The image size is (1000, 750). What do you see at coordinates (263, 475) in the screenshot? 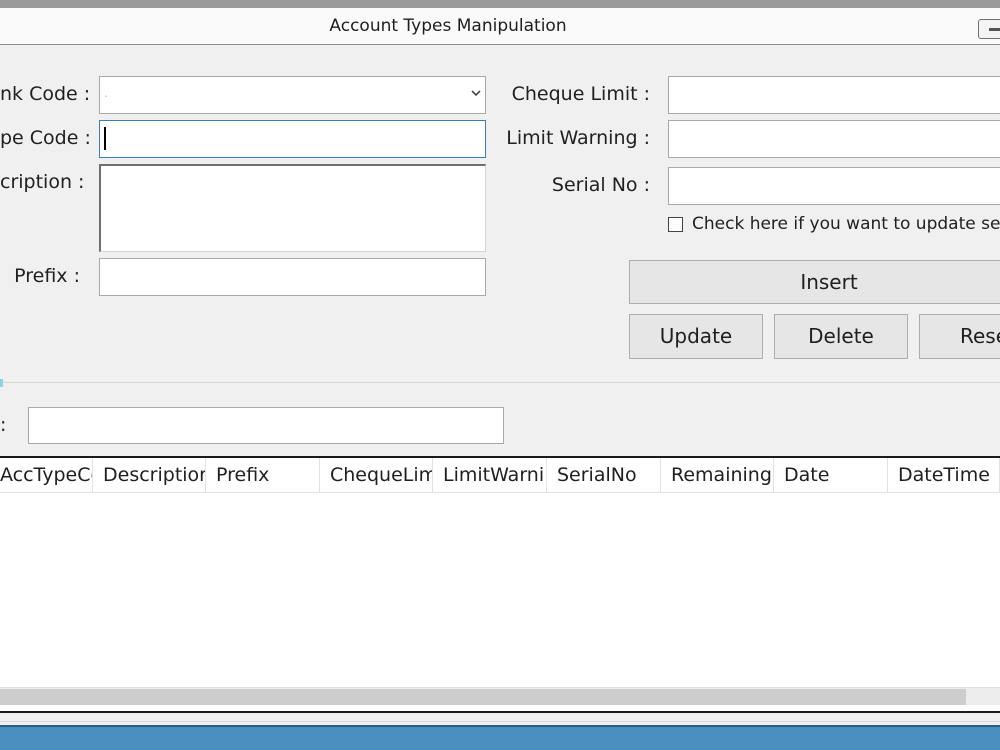
I see `column-header-prefix: Prefix` at bounding box center [263, 475].